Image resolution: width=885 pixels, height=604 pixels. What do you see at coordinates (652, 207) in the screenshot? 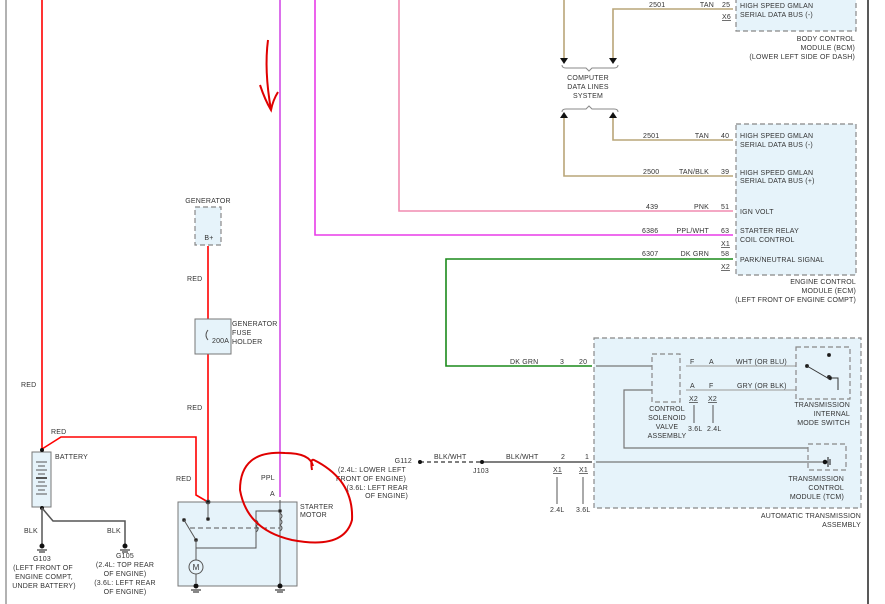
I see `svg-text: 439` at bounding box center [652, 207].